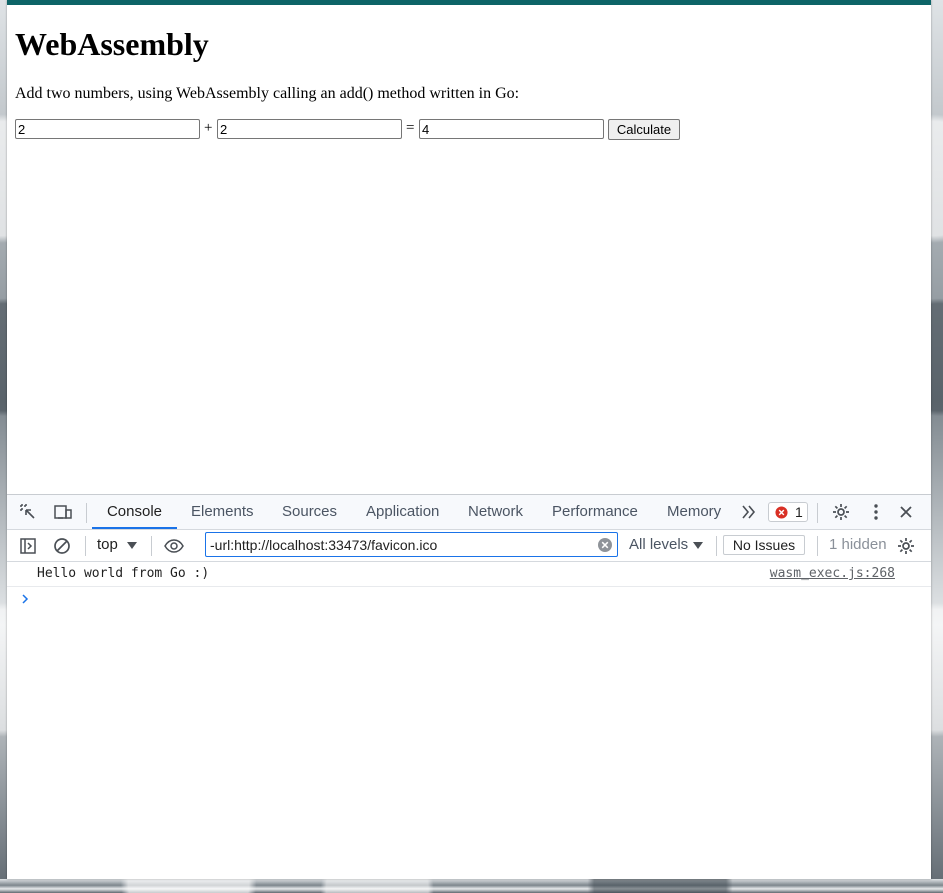 The image size is (943, 893). I want to click on inspect-element-icon, so click(28, 512).